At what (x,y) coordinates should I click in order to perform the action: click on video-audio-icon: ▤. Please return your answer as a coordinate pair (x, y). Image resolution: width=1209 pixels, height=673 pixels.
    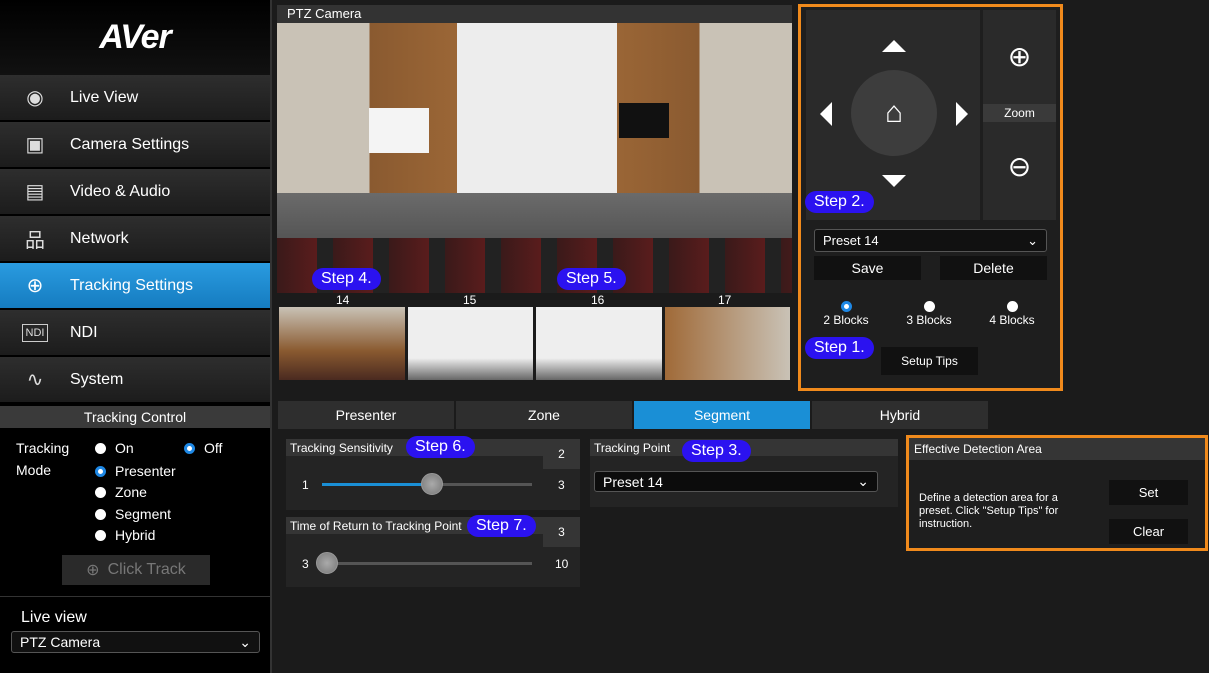
    Looking at the image, I should click on (35, 192).